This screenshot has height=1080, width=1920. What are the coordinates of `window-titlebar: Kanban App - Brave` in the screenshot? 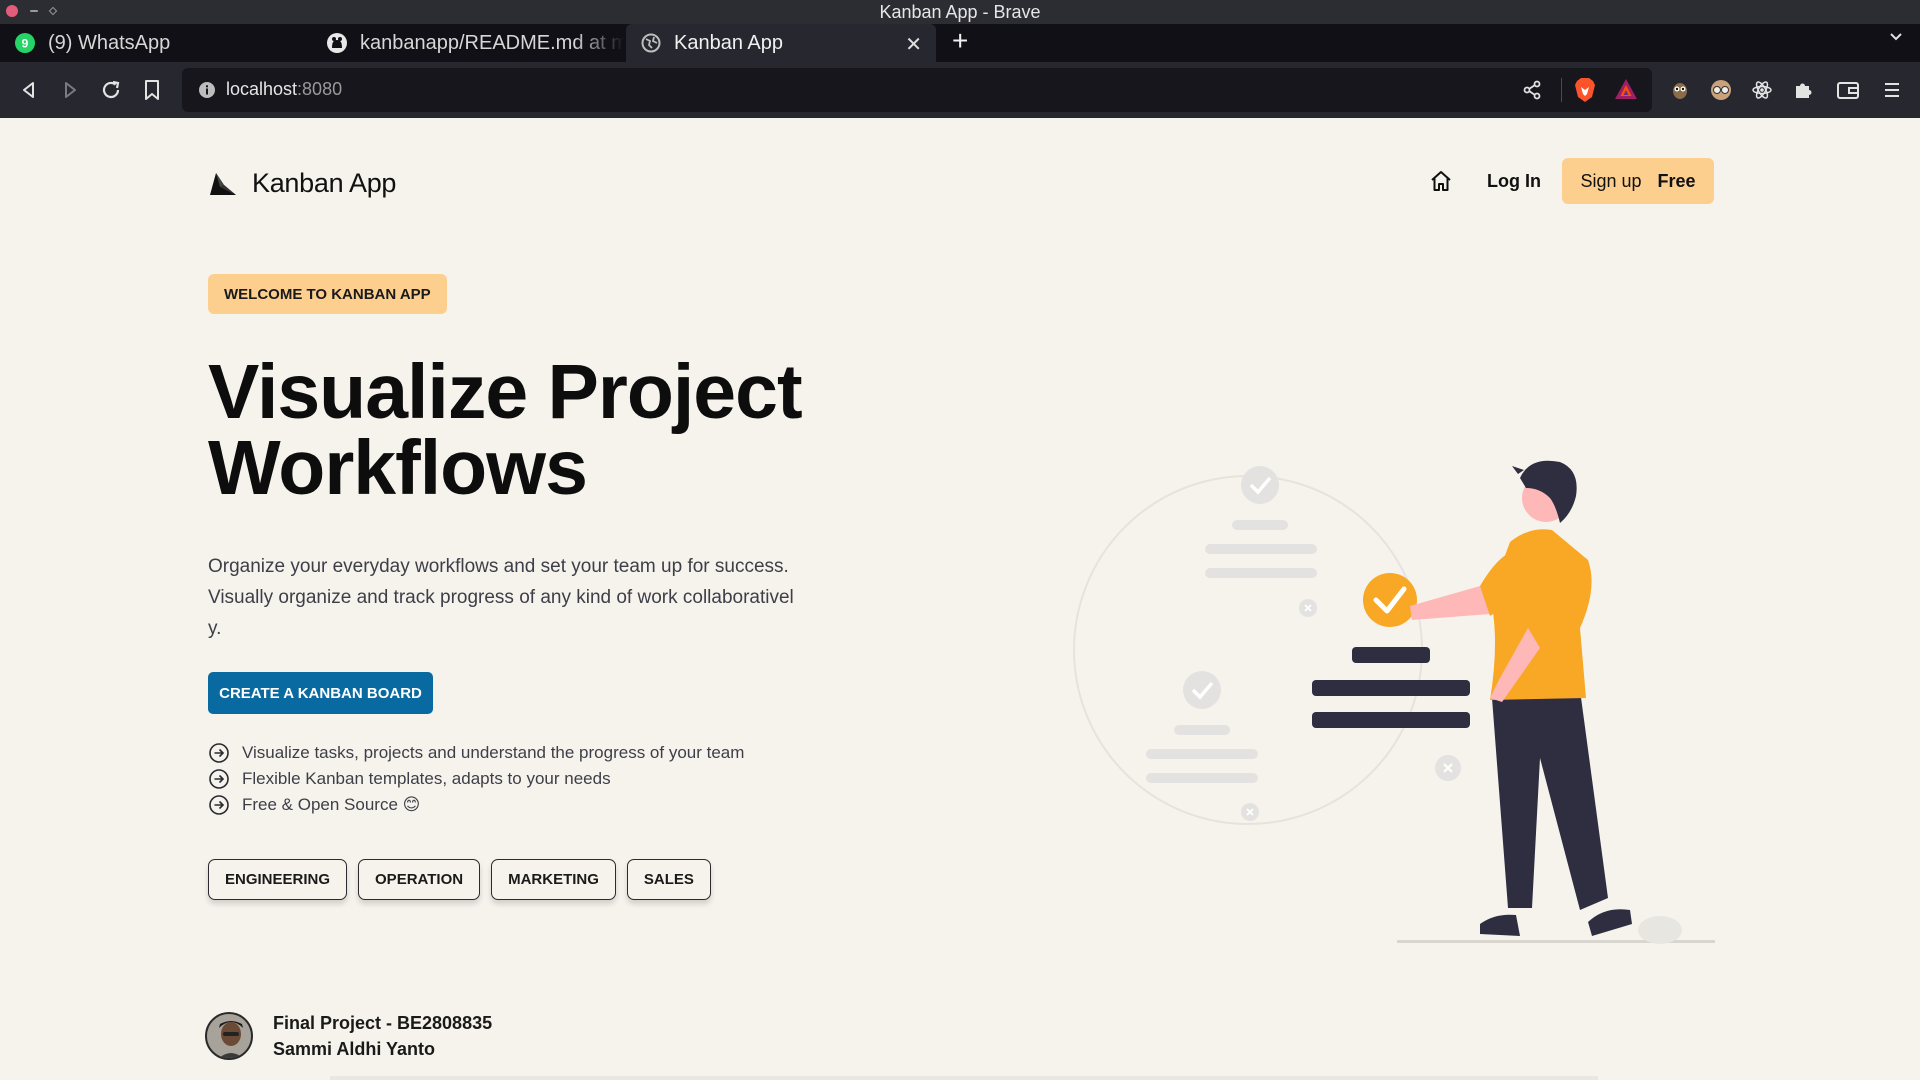 It's located at (960, 12).